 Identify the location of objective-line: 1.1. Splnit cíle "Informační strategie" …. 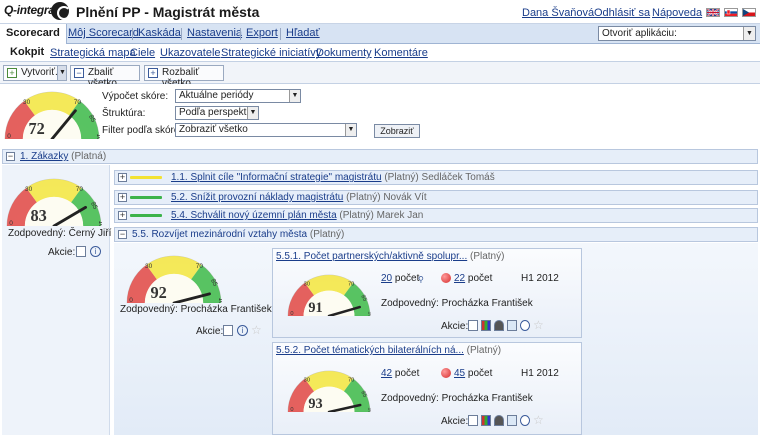
(333, 177).